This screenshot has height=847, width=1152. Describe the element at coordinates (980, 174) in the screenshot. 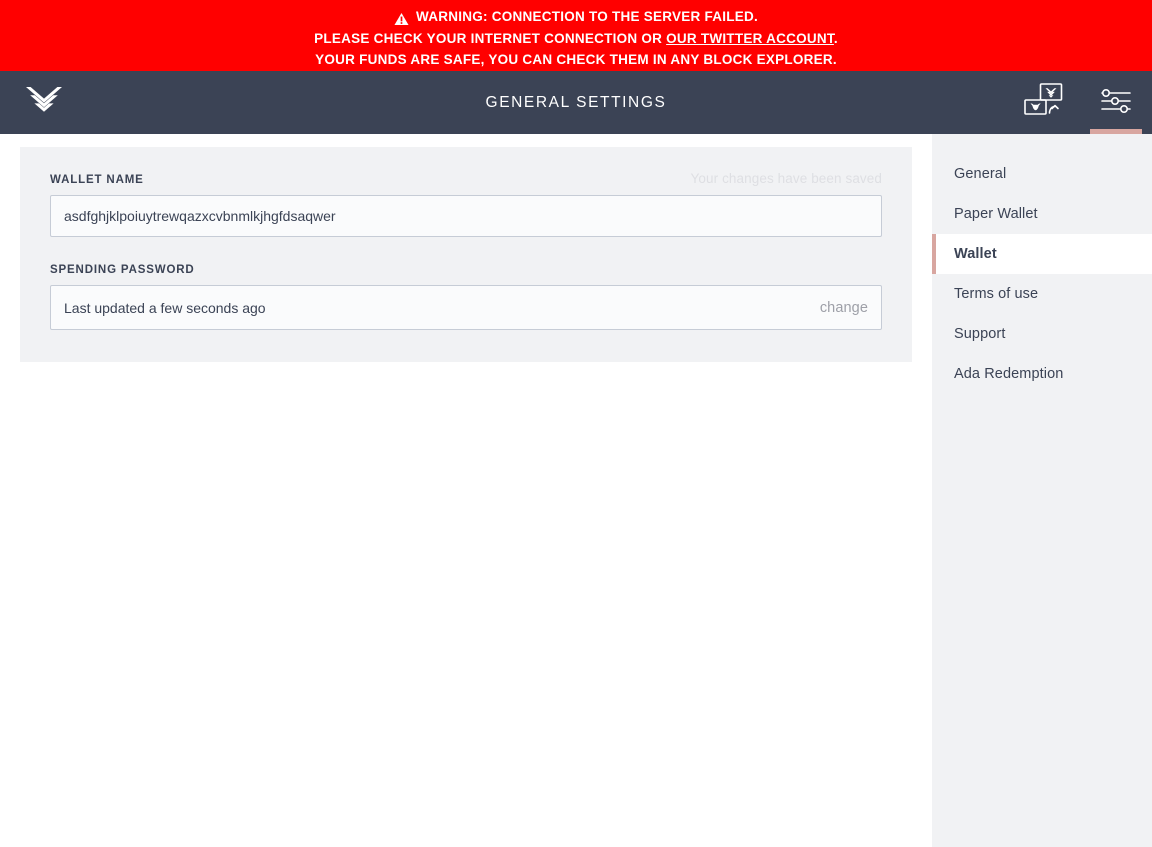

I see `settings-menu-item-label: General` at that location.